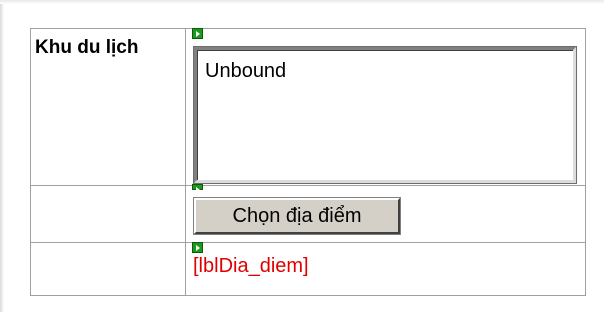 Image resolution: width=604 pixels, height=312 pixels. Describe the element at coordinates (246, 71) in the screenshot. I see `textbox-value: Unbound` at that location.